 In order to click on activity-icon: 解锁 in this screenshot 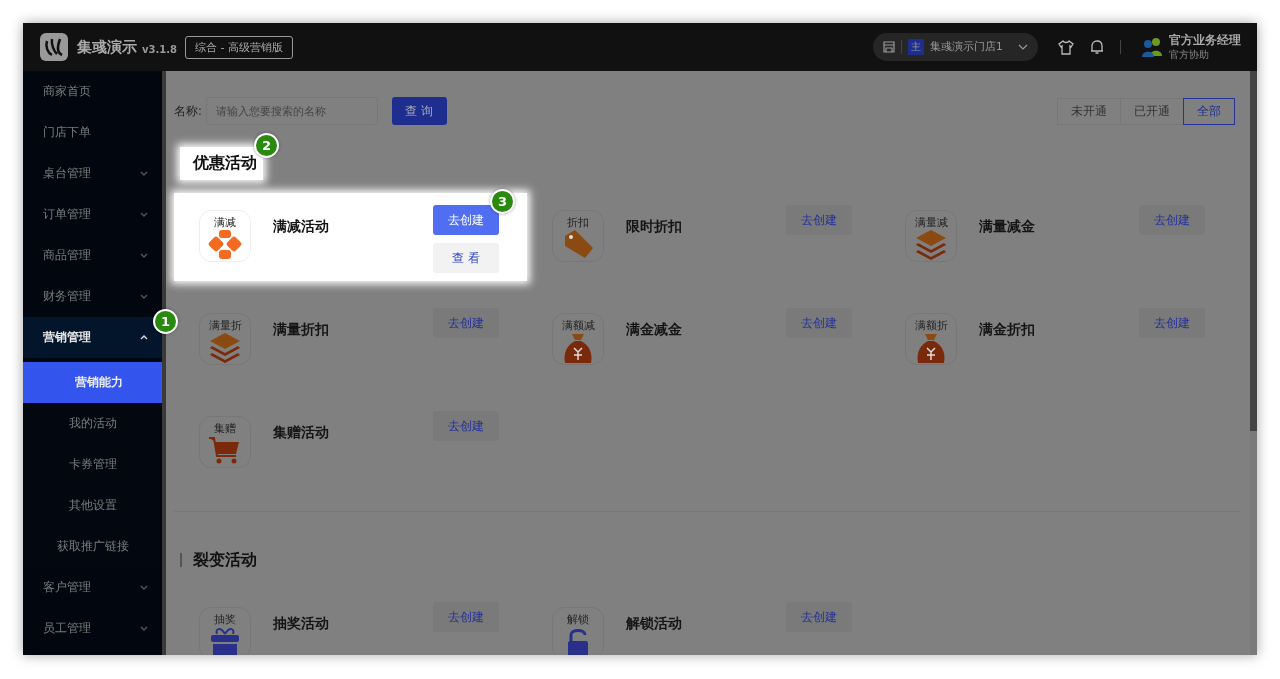, I will do `click(578, 631)`.